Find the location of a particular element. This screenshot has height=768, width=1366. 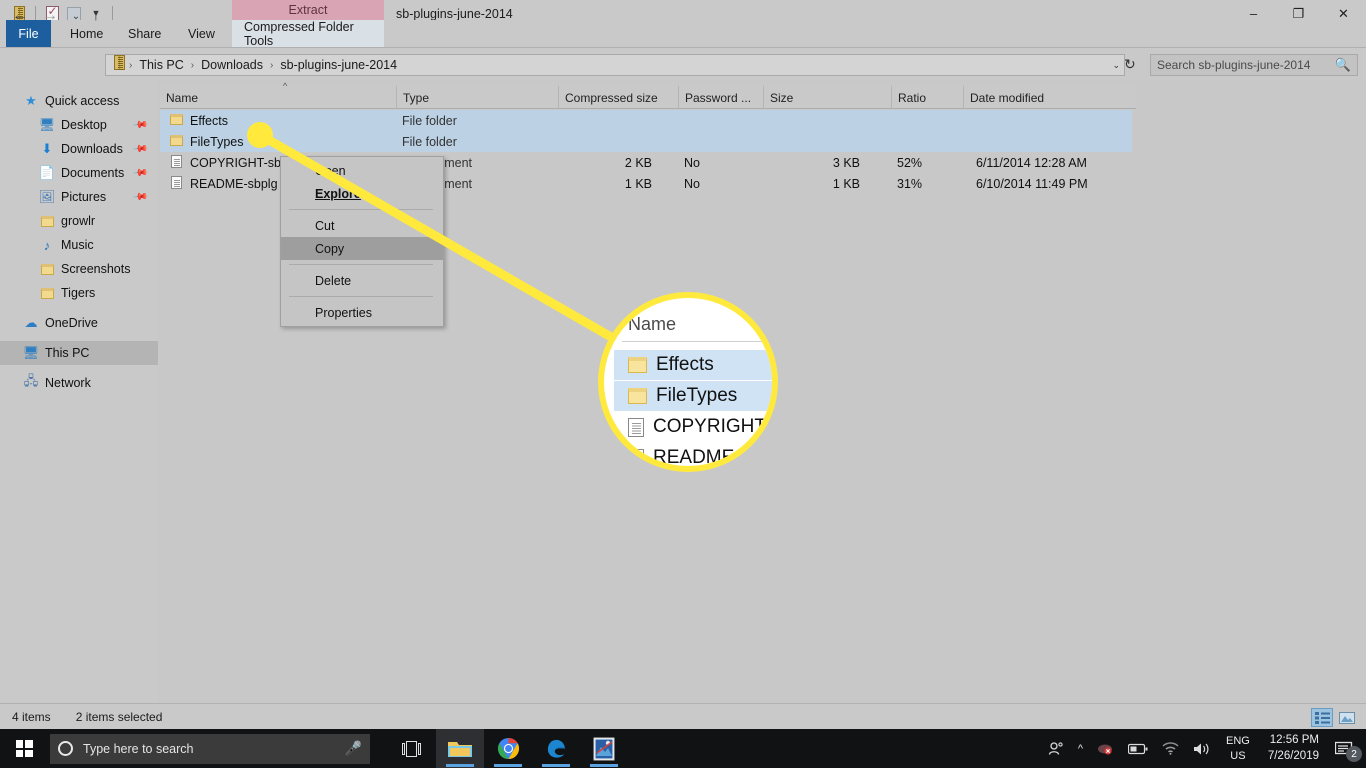

context-menu-separator is located at coordinates (361, 264).